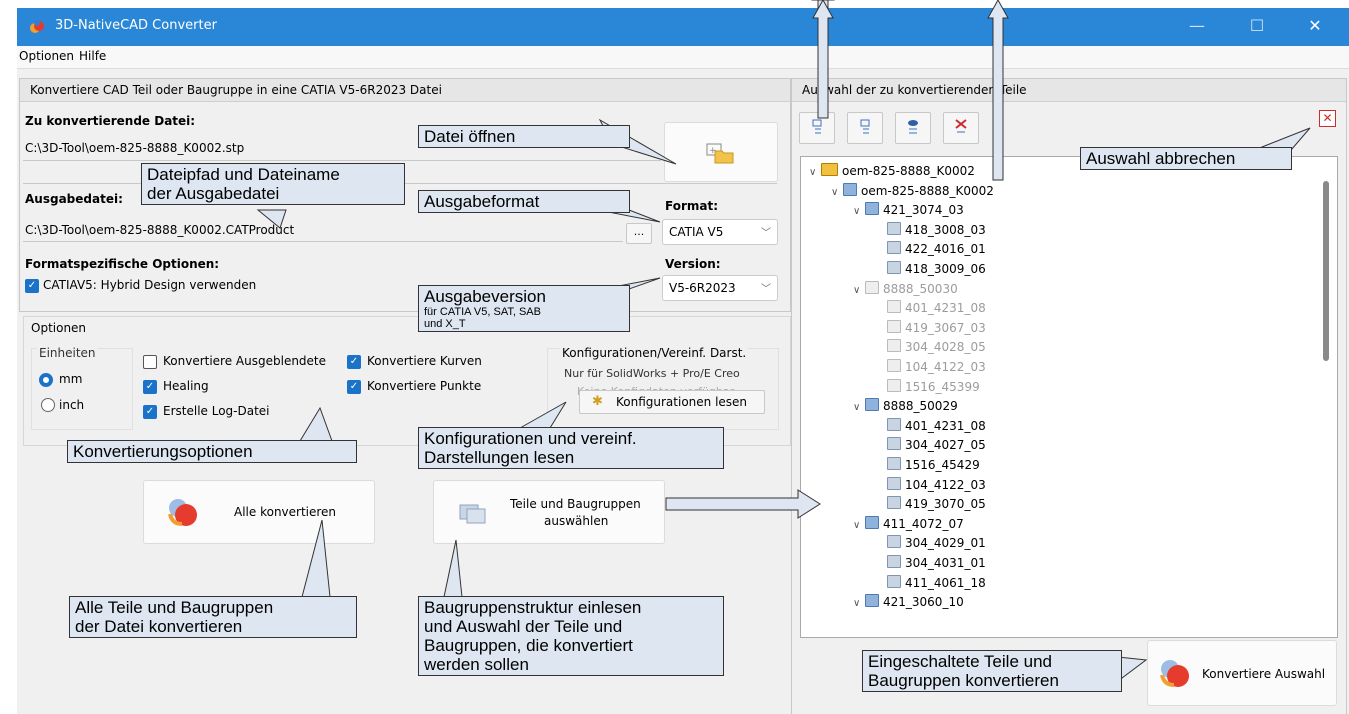 This screenshot has width=1349, height=714. What do you see at coordinates (743, 504) in the screenshot?
I see `right-arrow` at bounding box center [743, 504].